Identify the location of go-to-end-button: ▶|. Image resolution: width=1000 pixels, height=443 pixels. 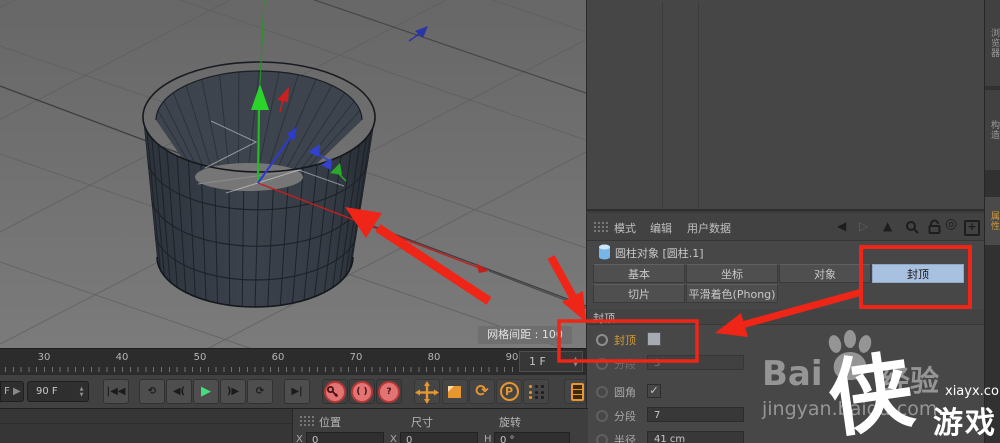
(297, 391).